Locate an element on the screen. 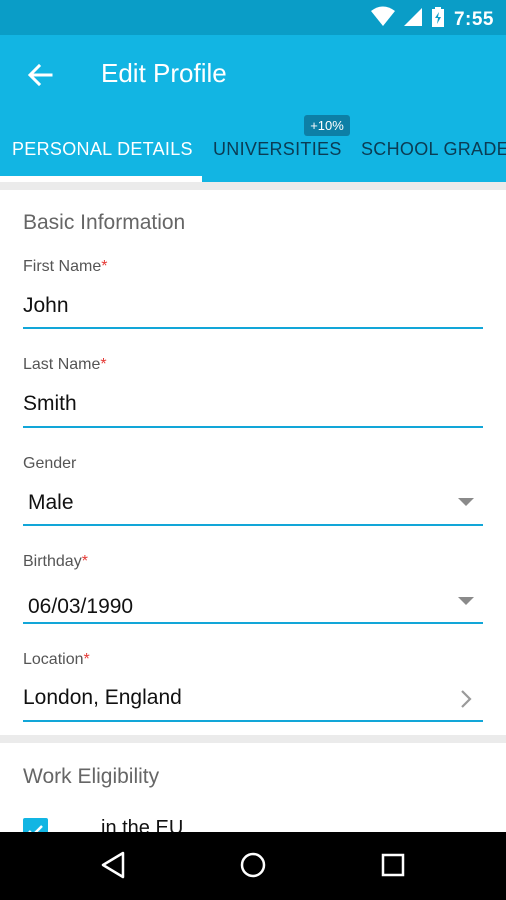 Image resolution: width=506 pixels, height=900 pixels. last-name-underline is located at coordinates (253, 427).